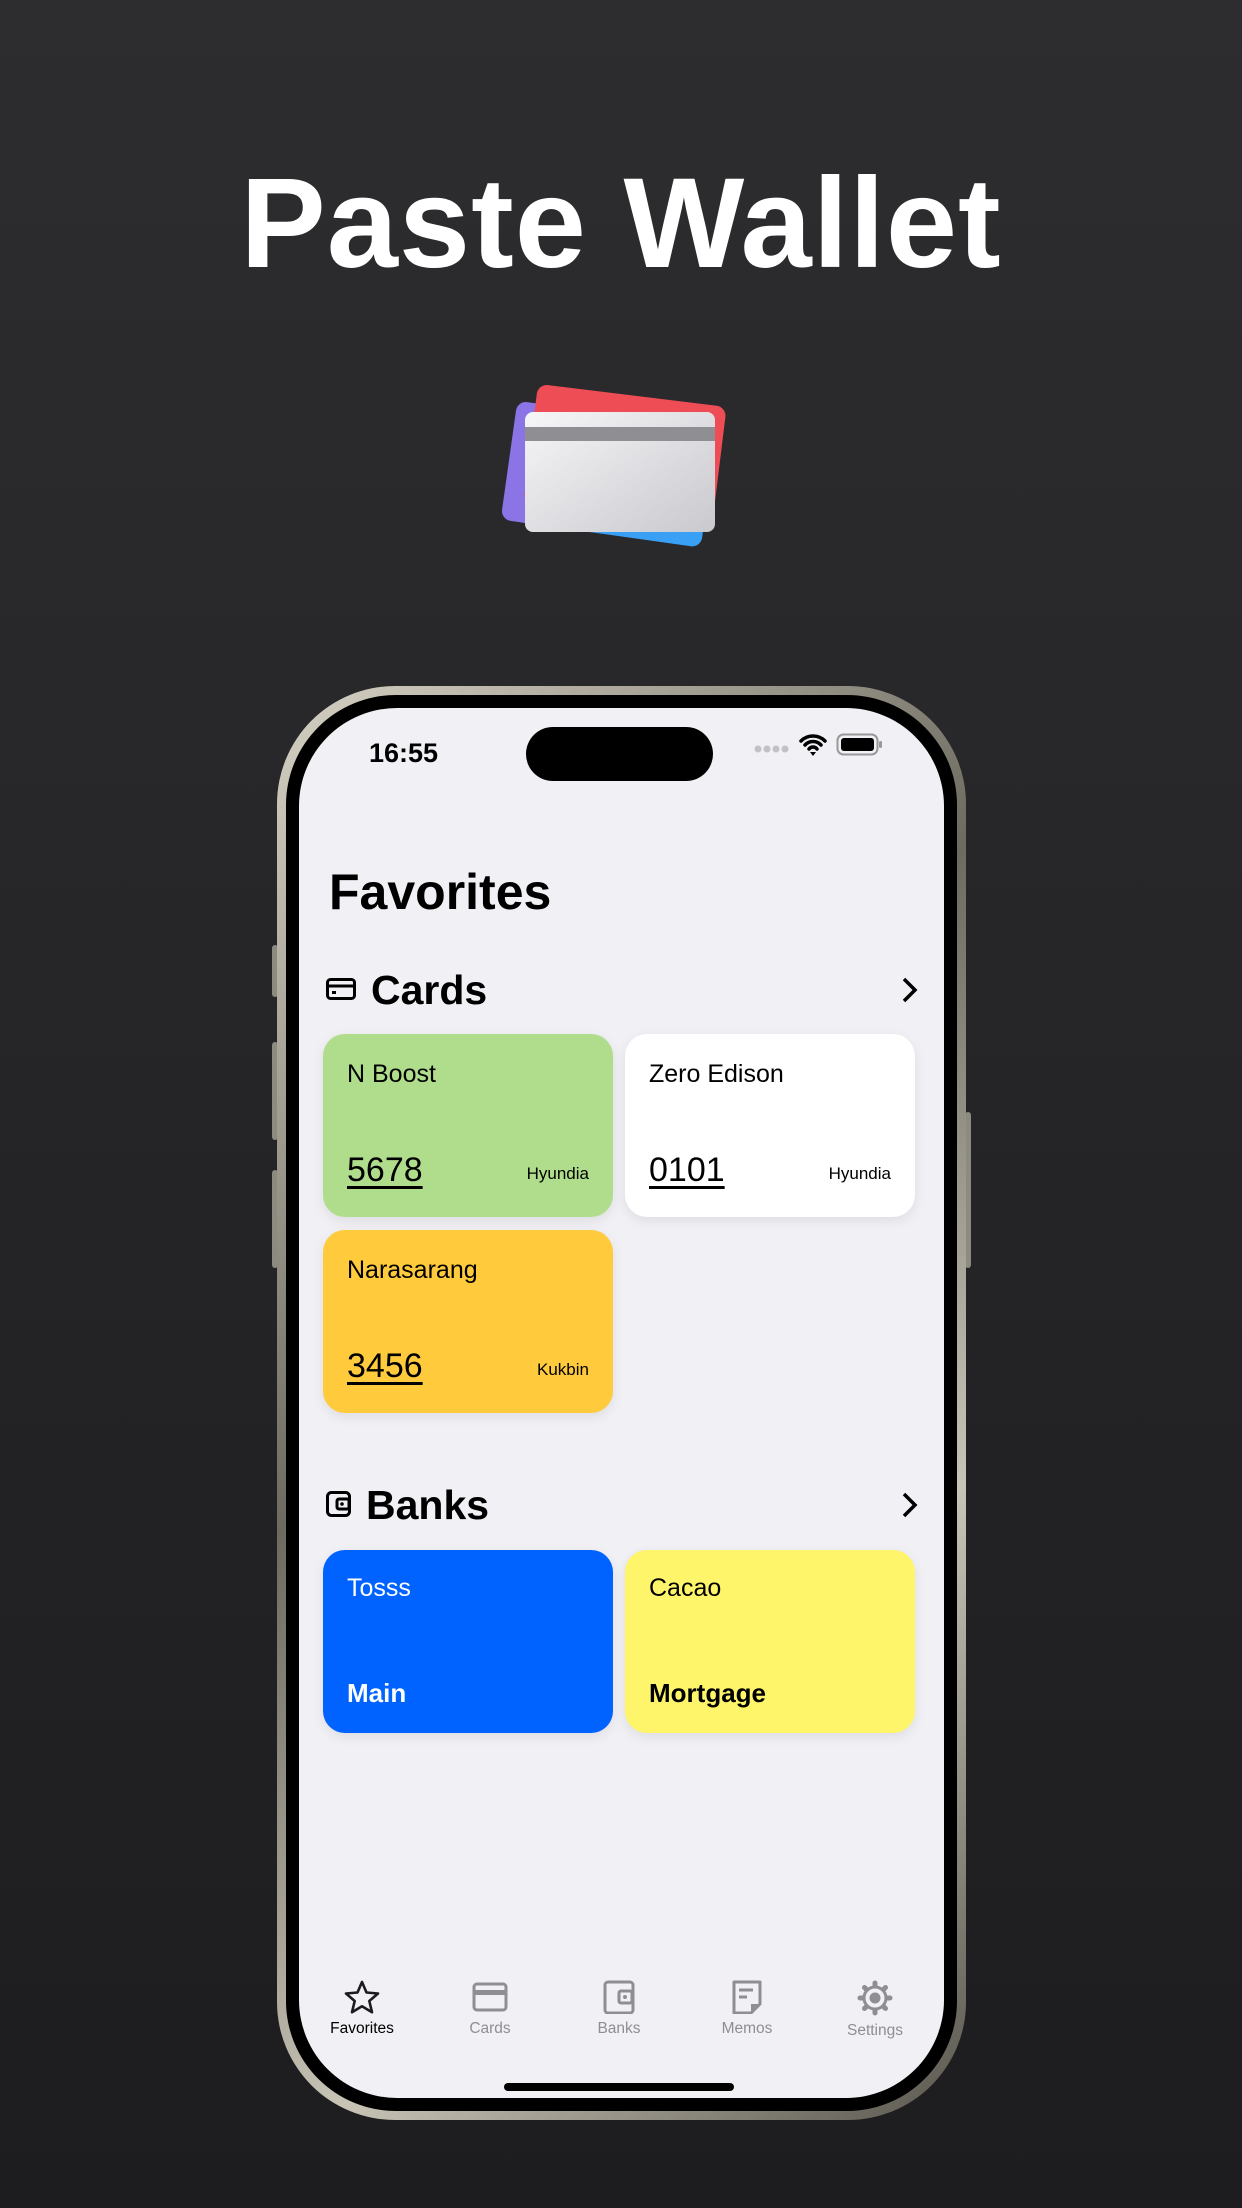 This screenshot has height=2208, width=1242. I want to click on banks-chevron-right-icon, so click(909, 1505).